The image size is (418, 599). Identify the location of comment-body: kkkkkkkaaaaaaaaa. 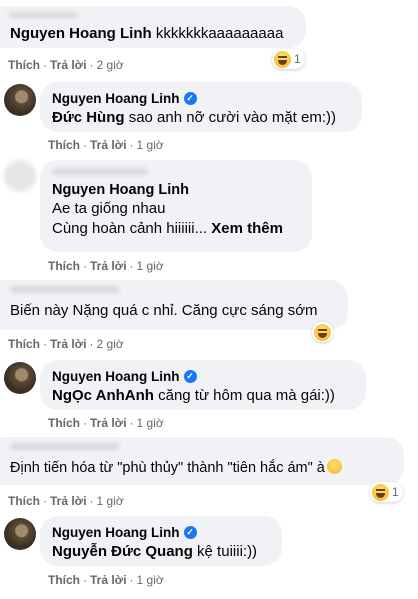
(219, 33).